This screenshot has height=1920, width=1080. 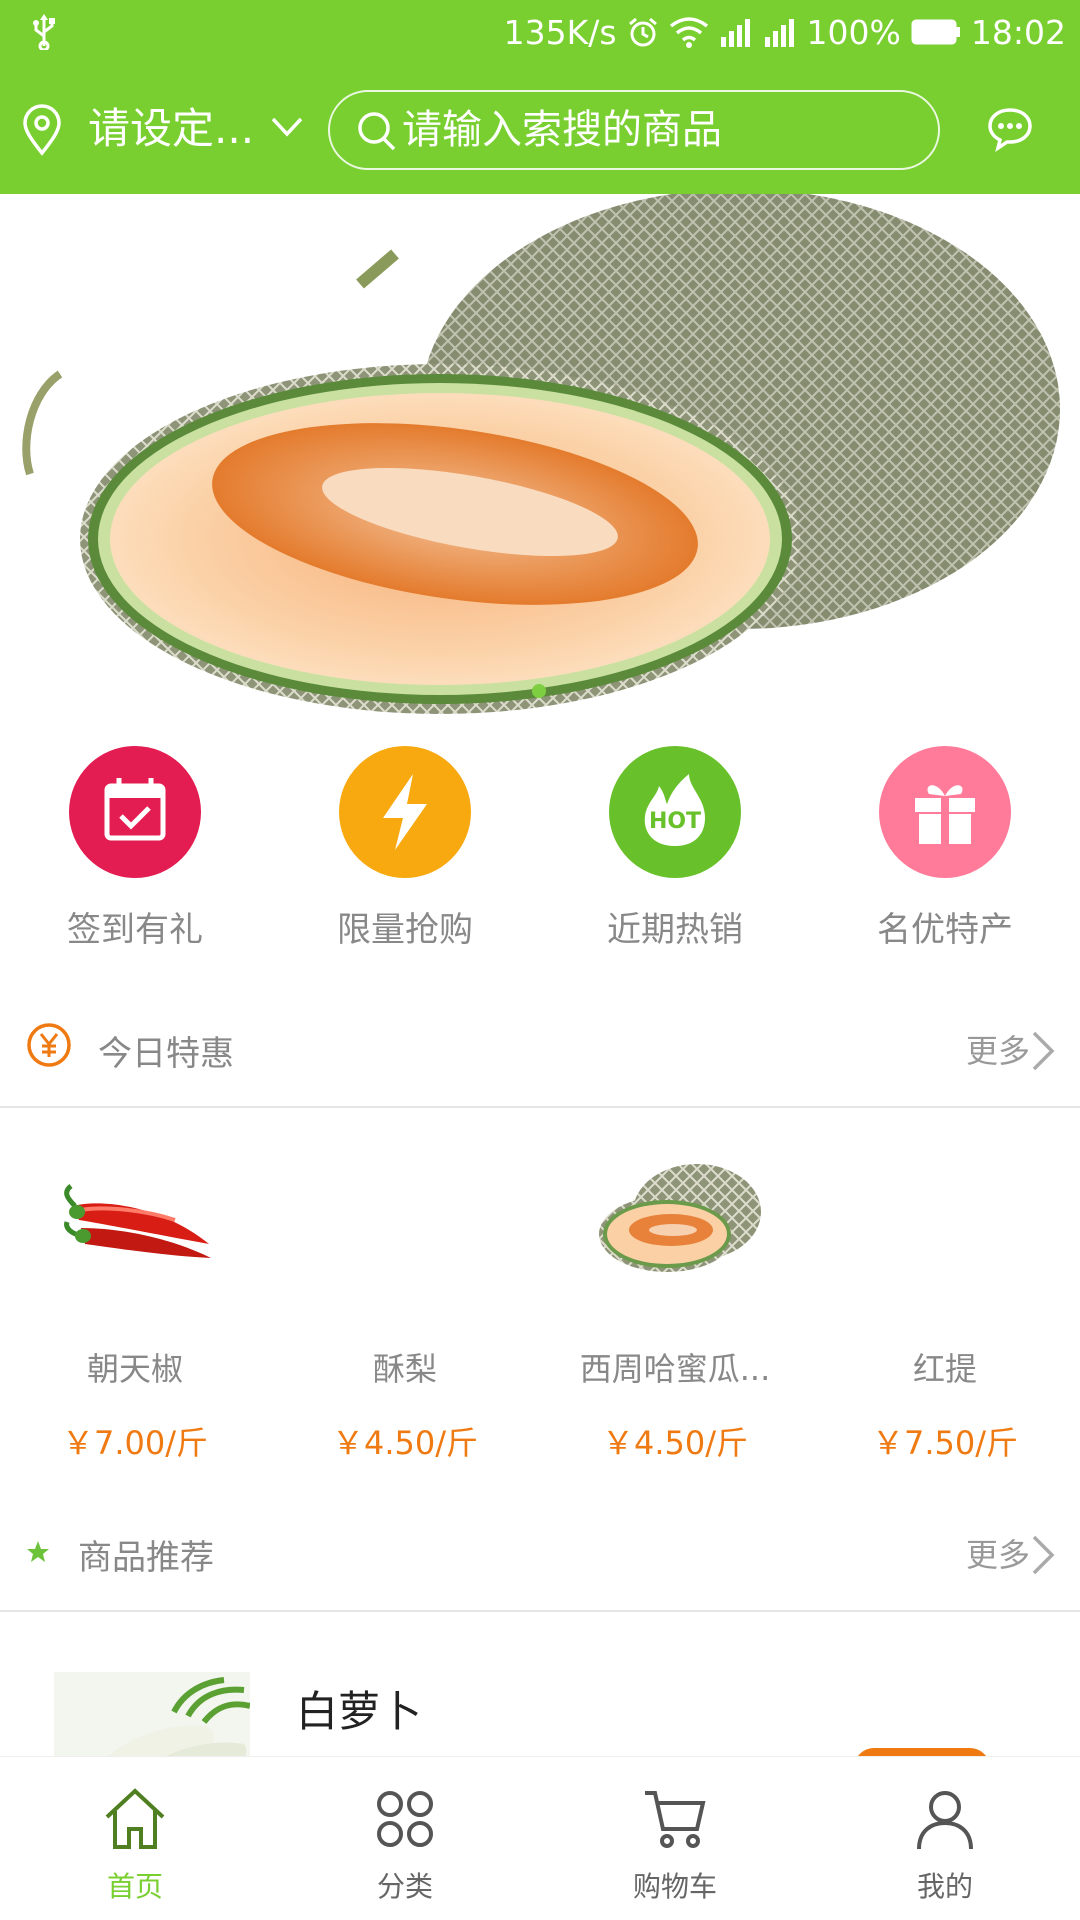 I want to click on network-speed: 135K/s, so click(x=560, y=32).